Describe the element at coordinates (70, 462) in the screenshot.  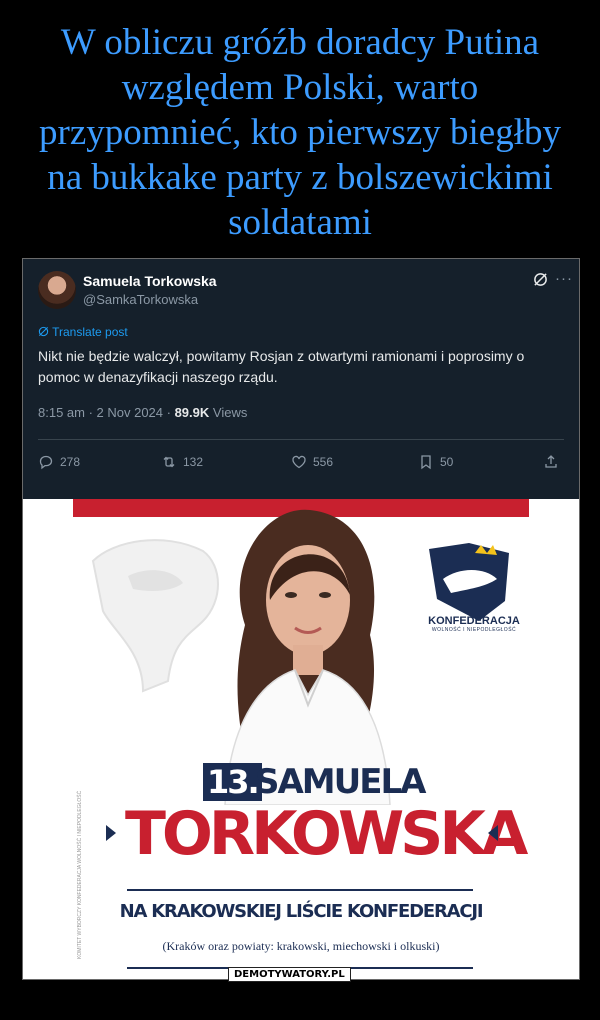
I see `reply-count: 278` at that location.